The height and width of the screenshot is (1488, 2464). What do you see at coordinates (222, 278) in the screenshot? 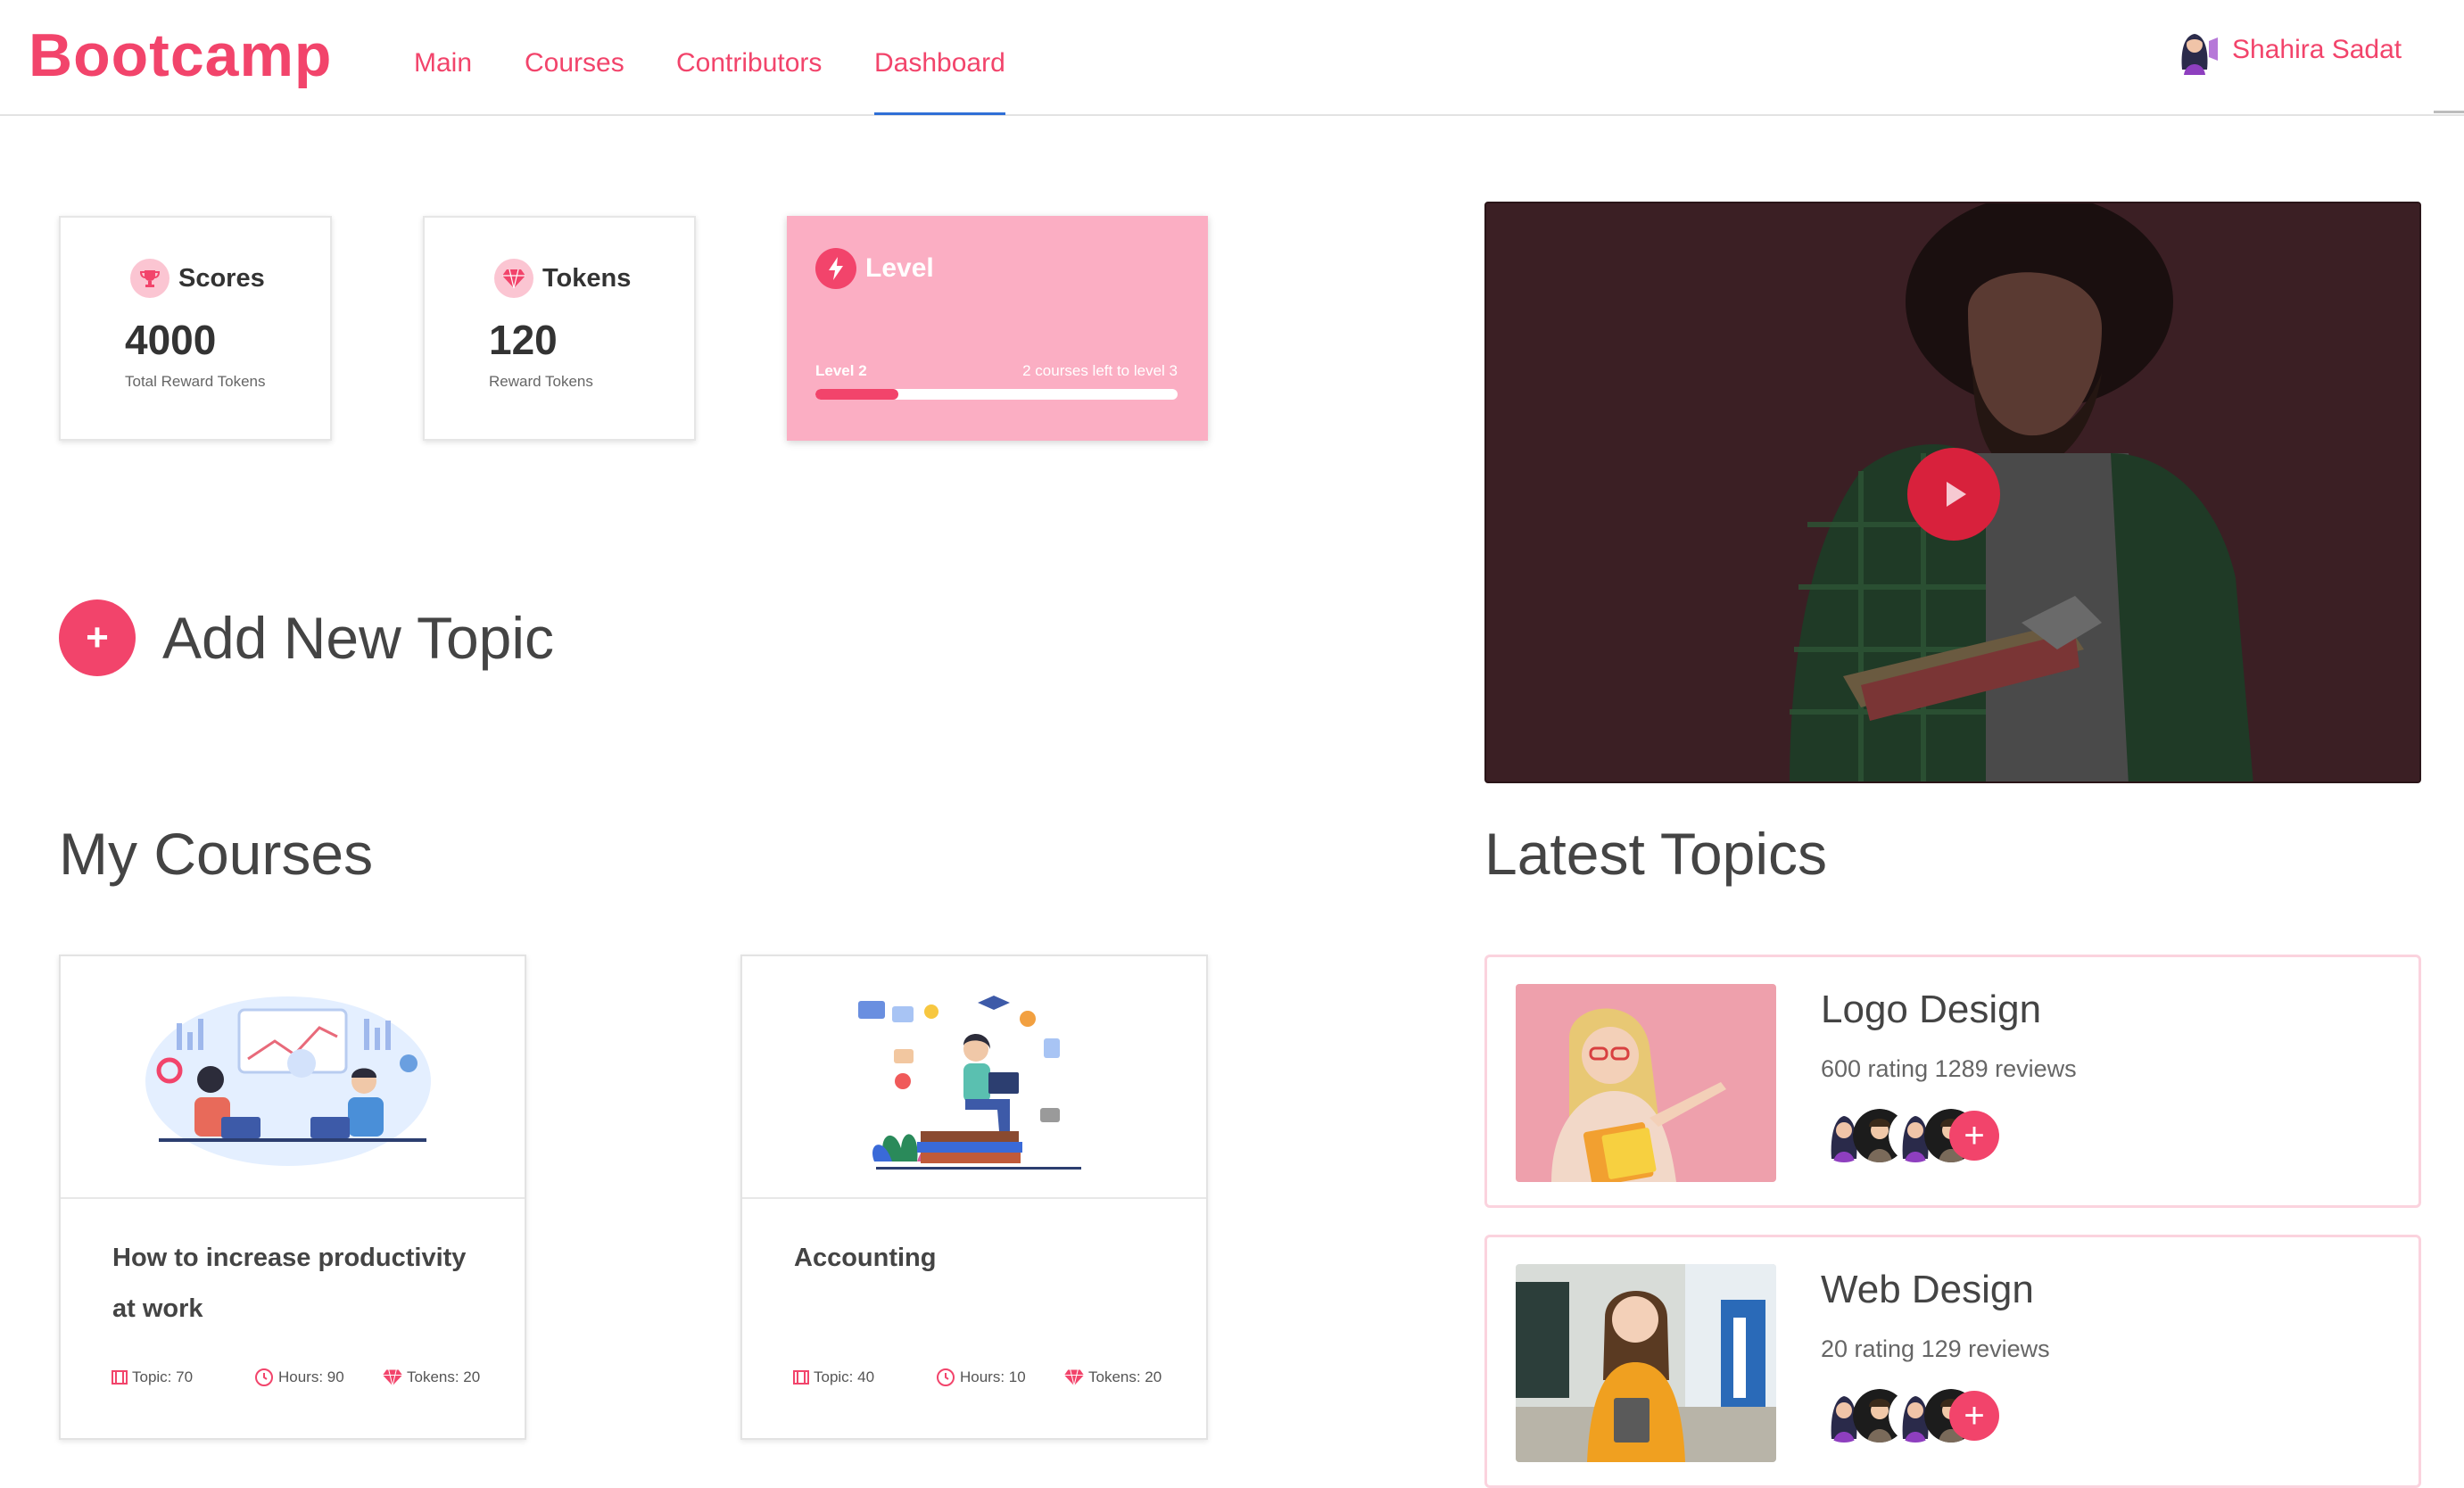
I see `scores-title: Scores` at bounding box center [222, 278].